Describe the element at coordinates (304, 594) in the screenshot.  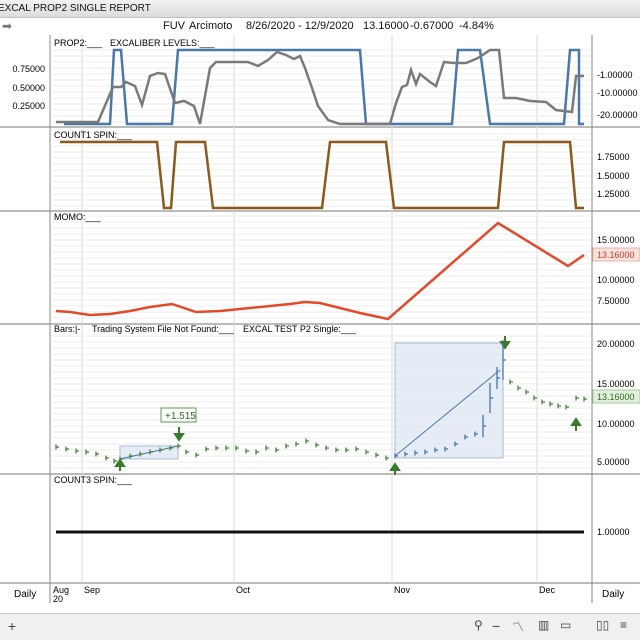
I see `x-axis: Aug 20 Sep Oct Nov Dec` at that location.